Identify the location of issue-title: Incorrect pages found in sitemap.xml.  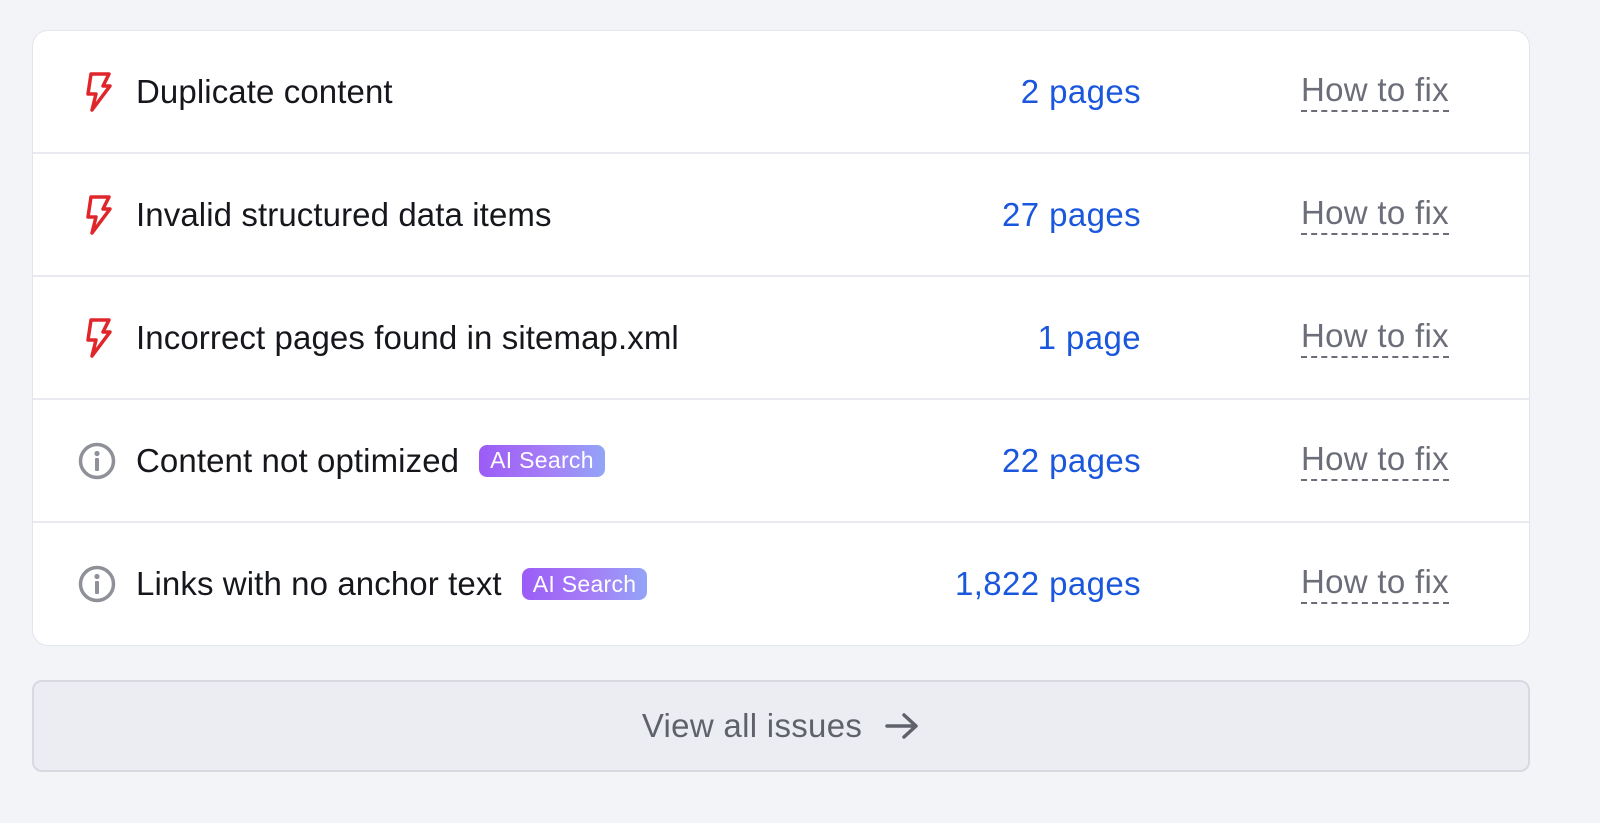
(407, 337).